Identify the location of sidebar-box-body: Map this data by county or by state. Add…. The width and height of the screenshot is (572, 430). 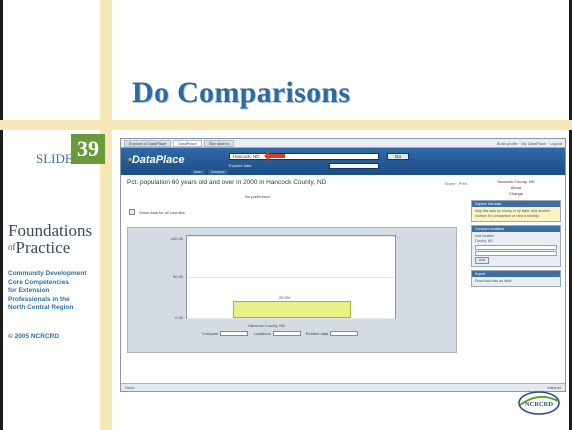
(516, 214).